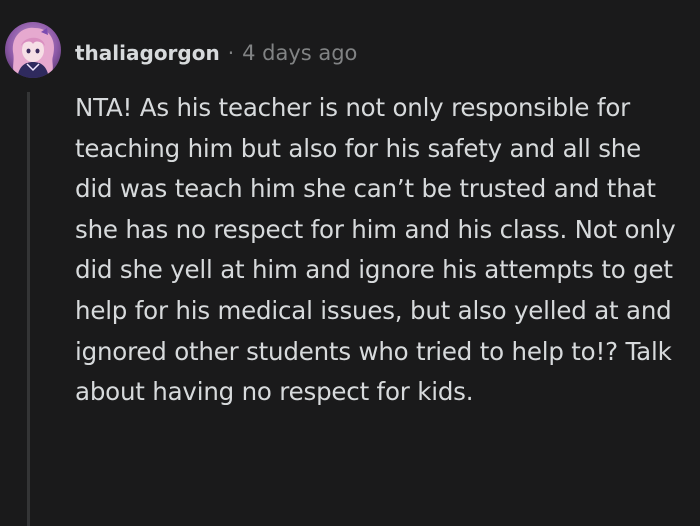 The height and width of the screenshot is (526, 700). I want to click on comment-header: thaliagorgon · 4 days ago, so click(216, 53).